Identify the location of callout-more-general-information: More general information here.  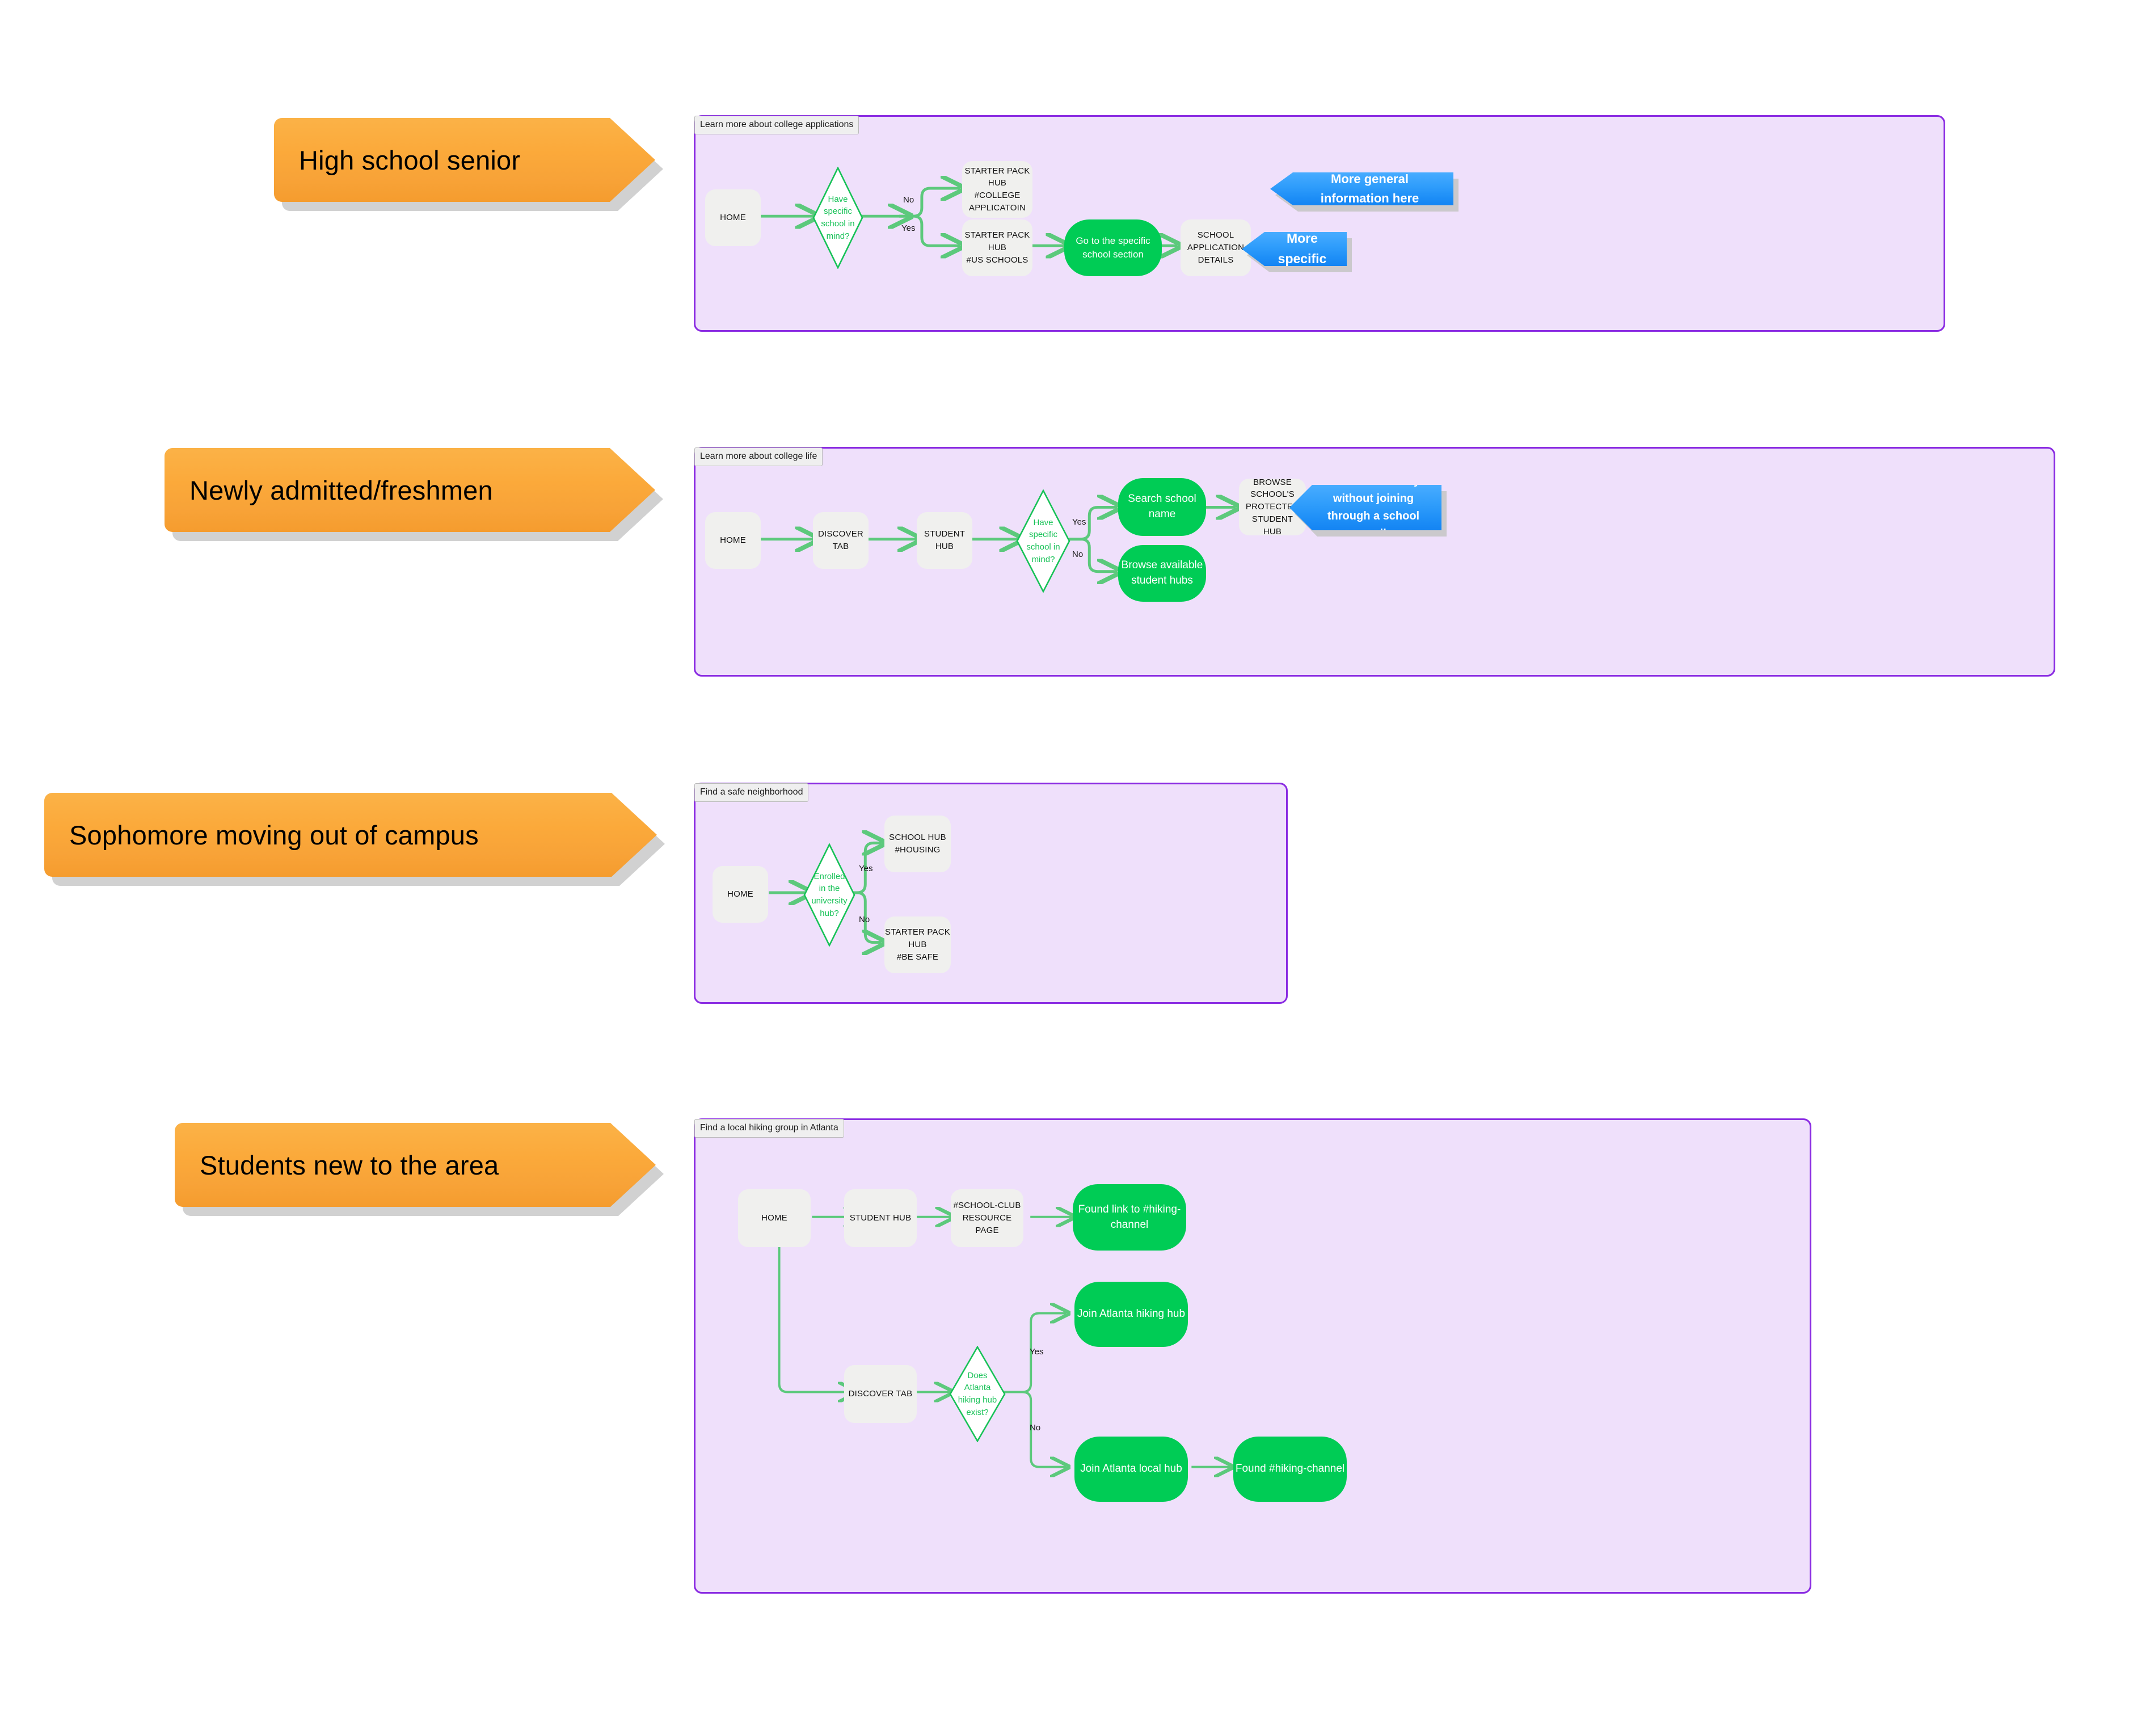
(1364, 192).